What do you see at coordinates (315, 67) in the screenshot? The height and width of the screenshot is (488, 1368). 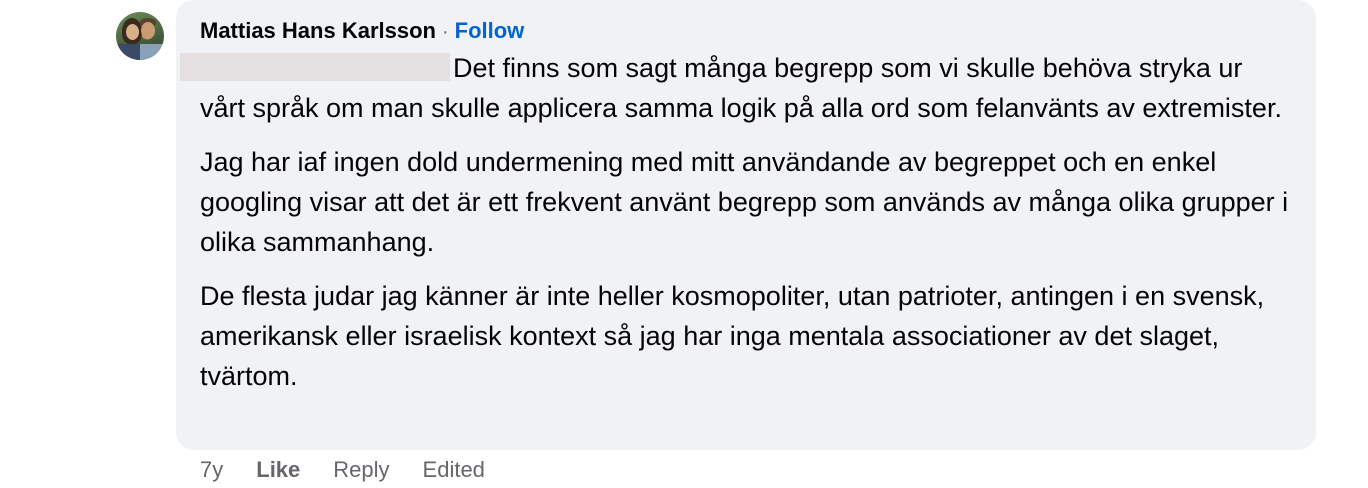 I see `redacted-mention` at bounding box center [315, 67].